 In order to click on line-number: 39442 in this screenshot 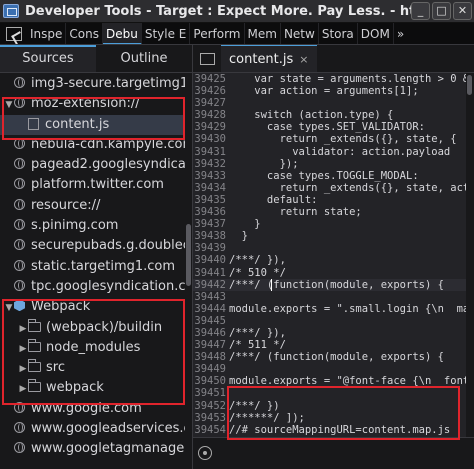, I will do `click(211, 285)`.